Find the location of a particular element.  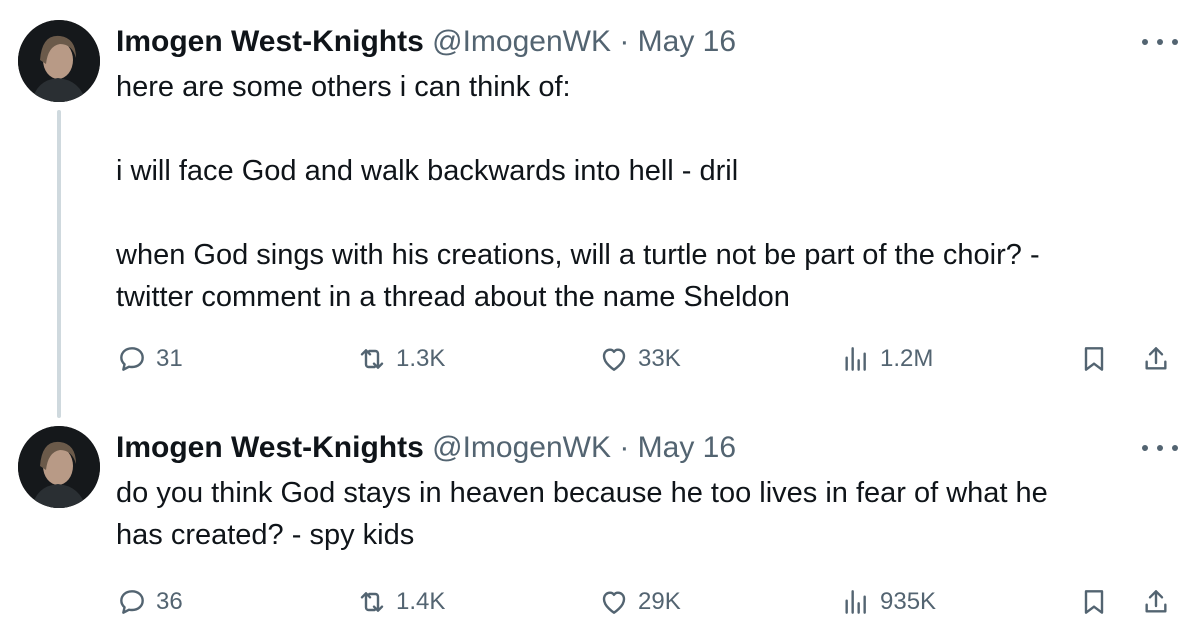

repost-button: 1.3K is located at coordinates (400, 359).